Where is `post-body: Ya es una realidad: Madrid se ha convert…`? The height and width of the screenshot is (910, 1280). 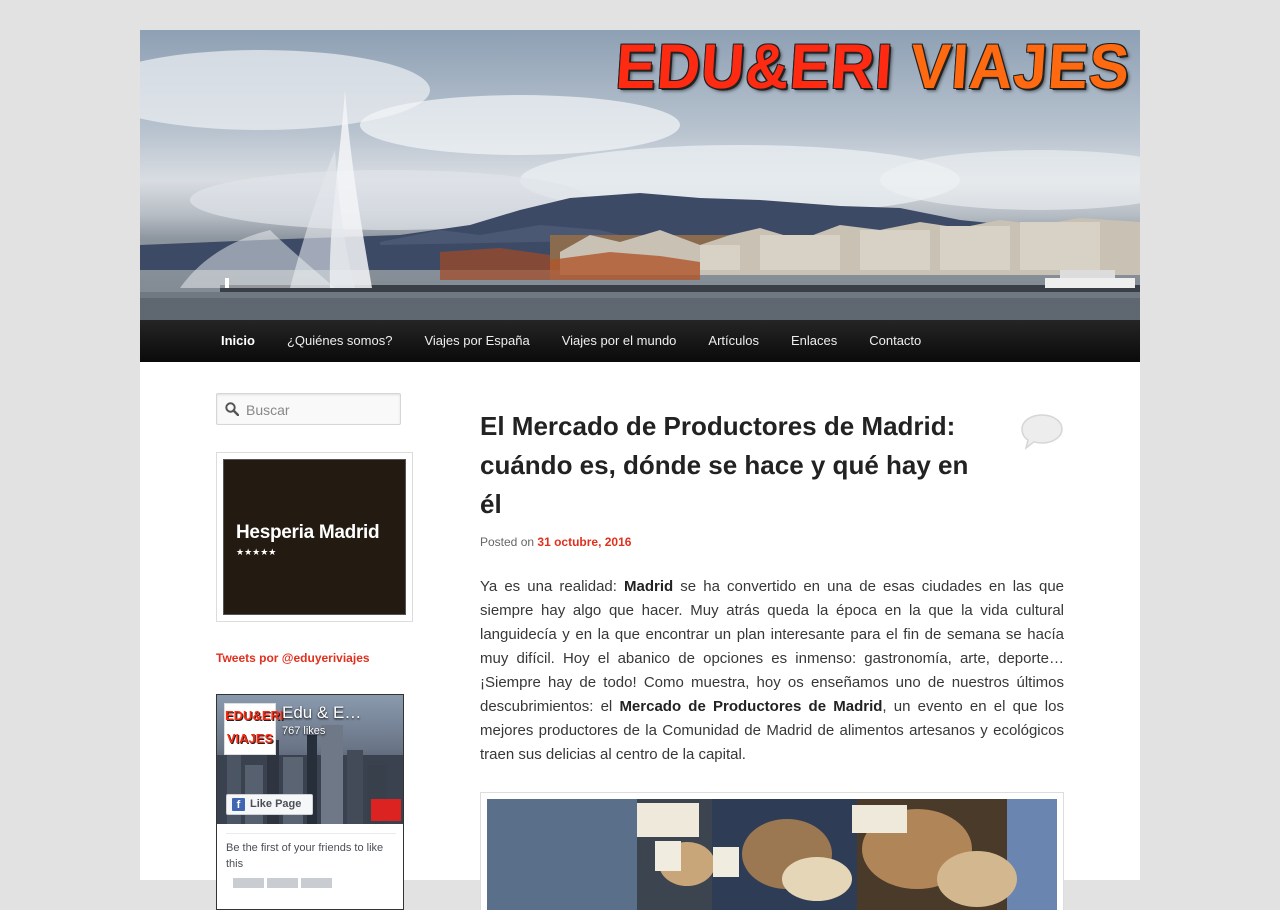
post-body: Ya es una realidad: Madrid se ha convert… is located at coordinates (772, 671).